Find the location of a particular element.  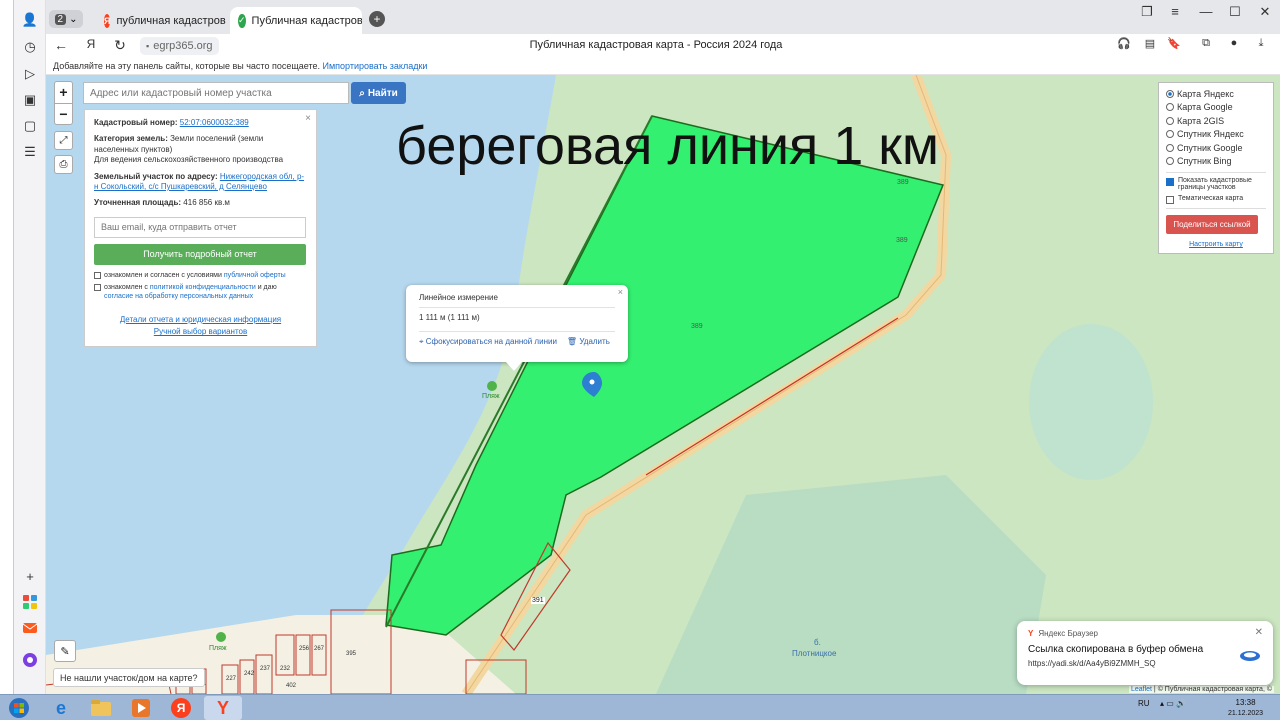

focus-line-link: ⌖ Сфокусироваться на данной линии is located at coordinates (488, 342).